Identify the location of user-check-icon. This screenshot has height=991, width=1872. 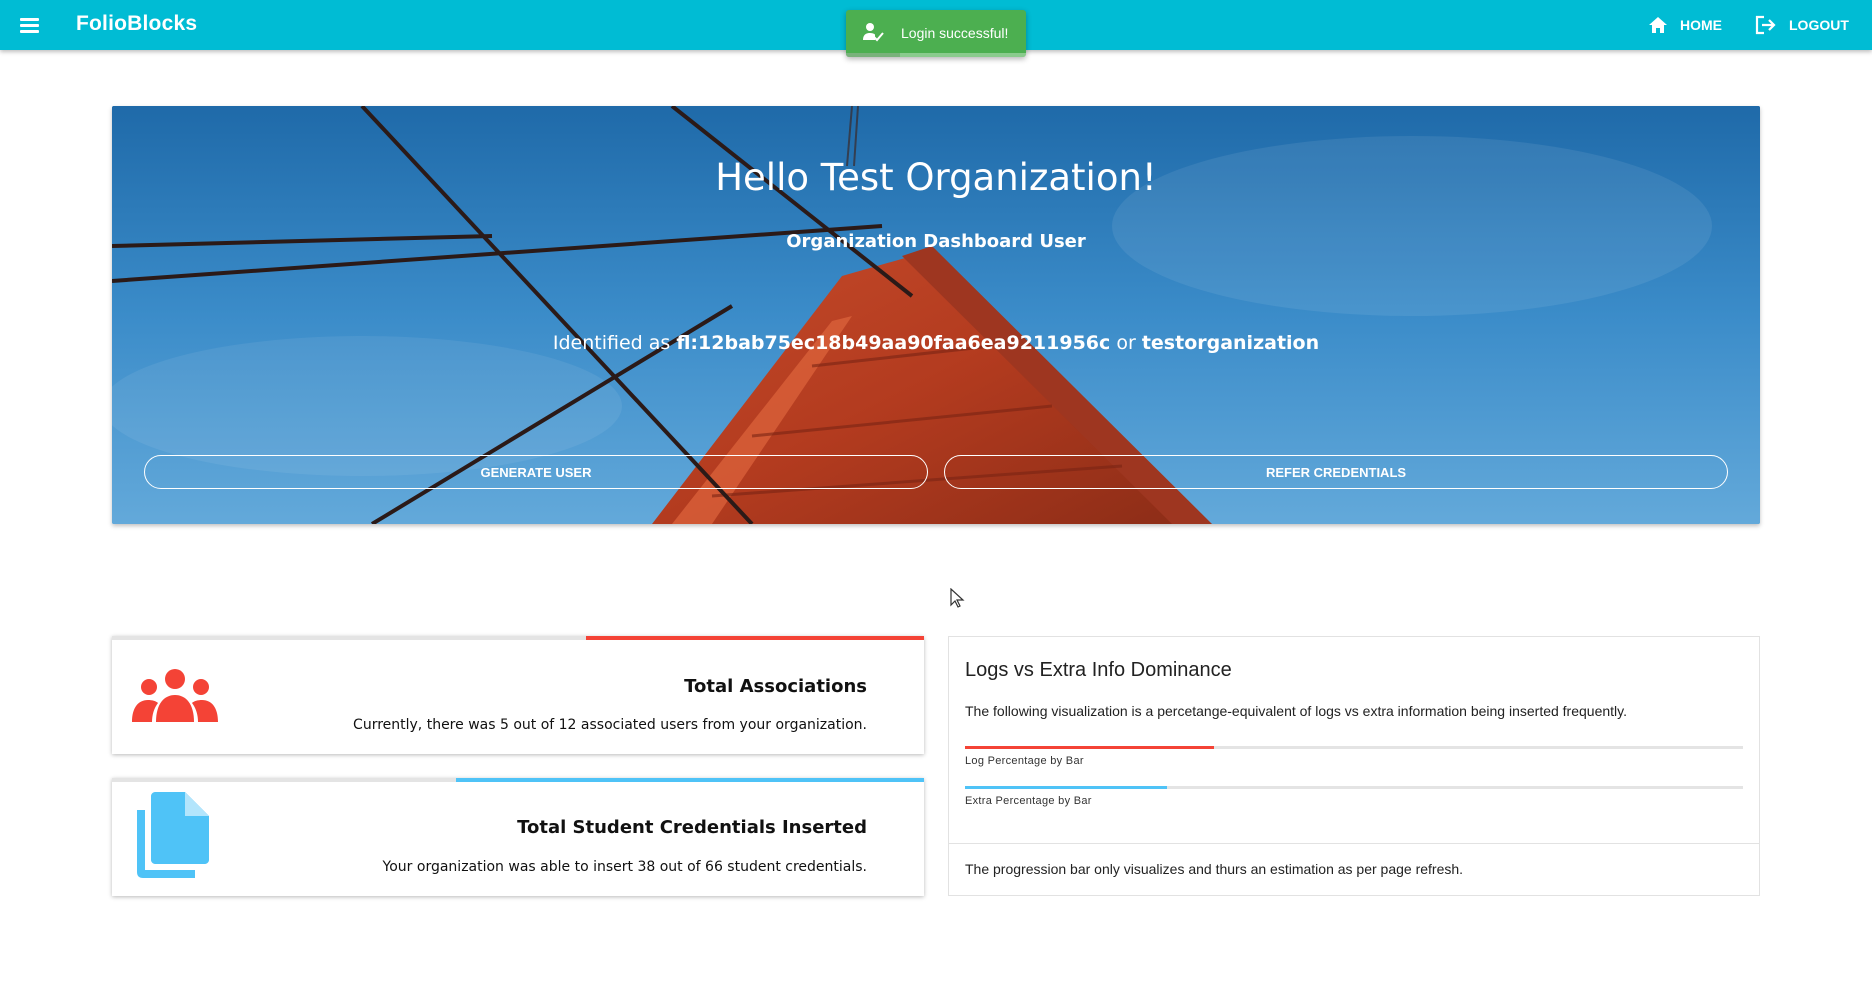
(873, 32).